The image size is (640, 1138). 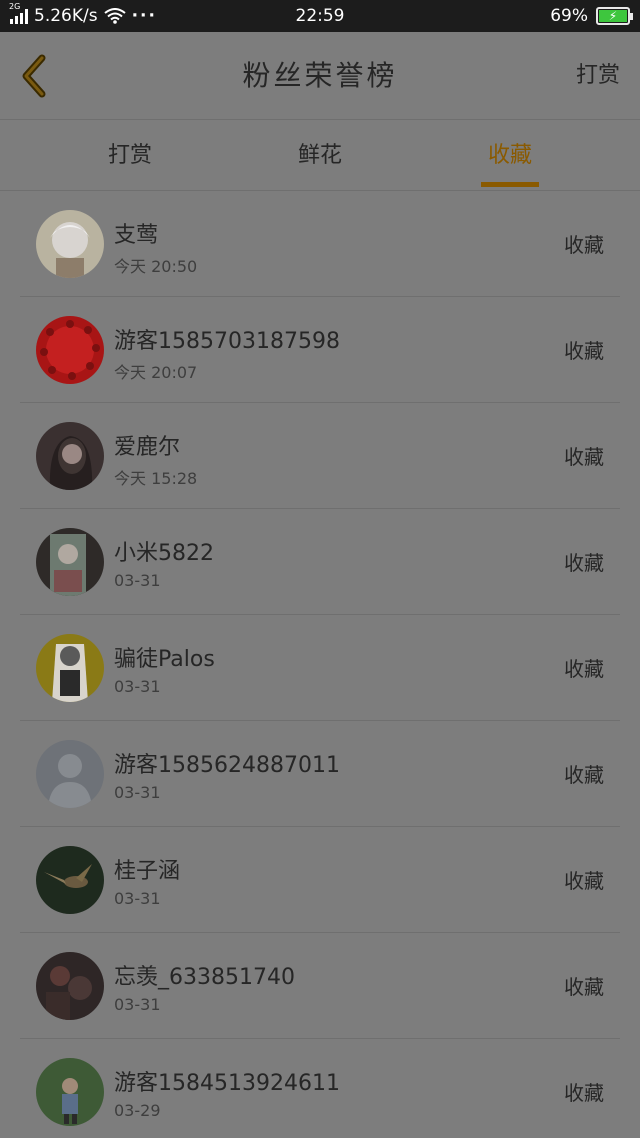 What do you see at coordinates (66, 16) in the screenshot?
I see `network-speed: 5.26K/s` at bounding box center [66, 16].